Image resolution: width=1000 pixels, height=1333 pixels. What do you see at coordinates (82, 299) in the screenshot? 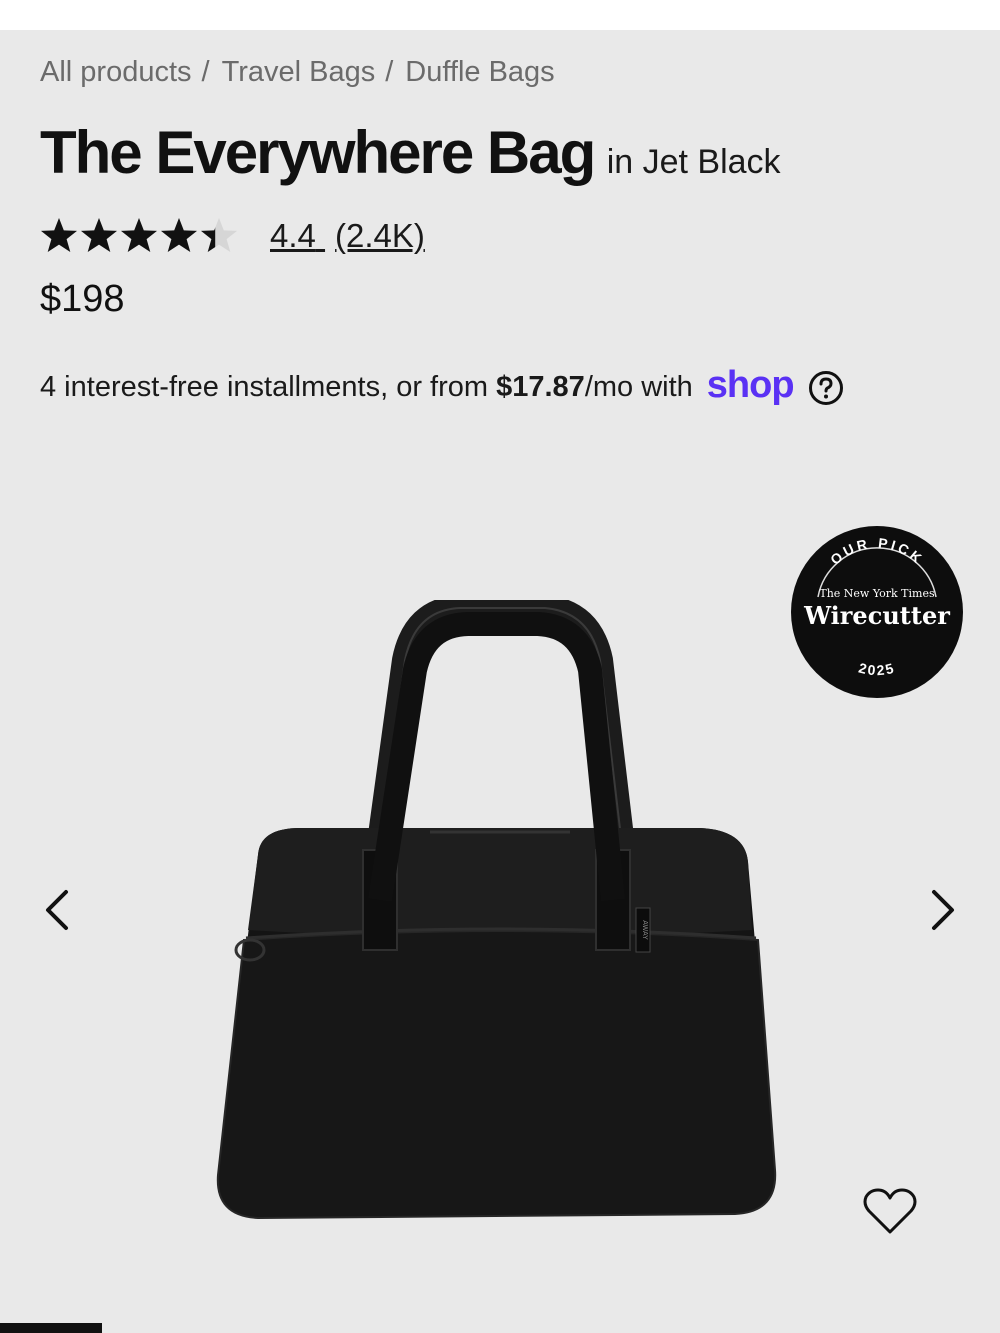
I see `product-price: $198` at bounding box center [82, 299].